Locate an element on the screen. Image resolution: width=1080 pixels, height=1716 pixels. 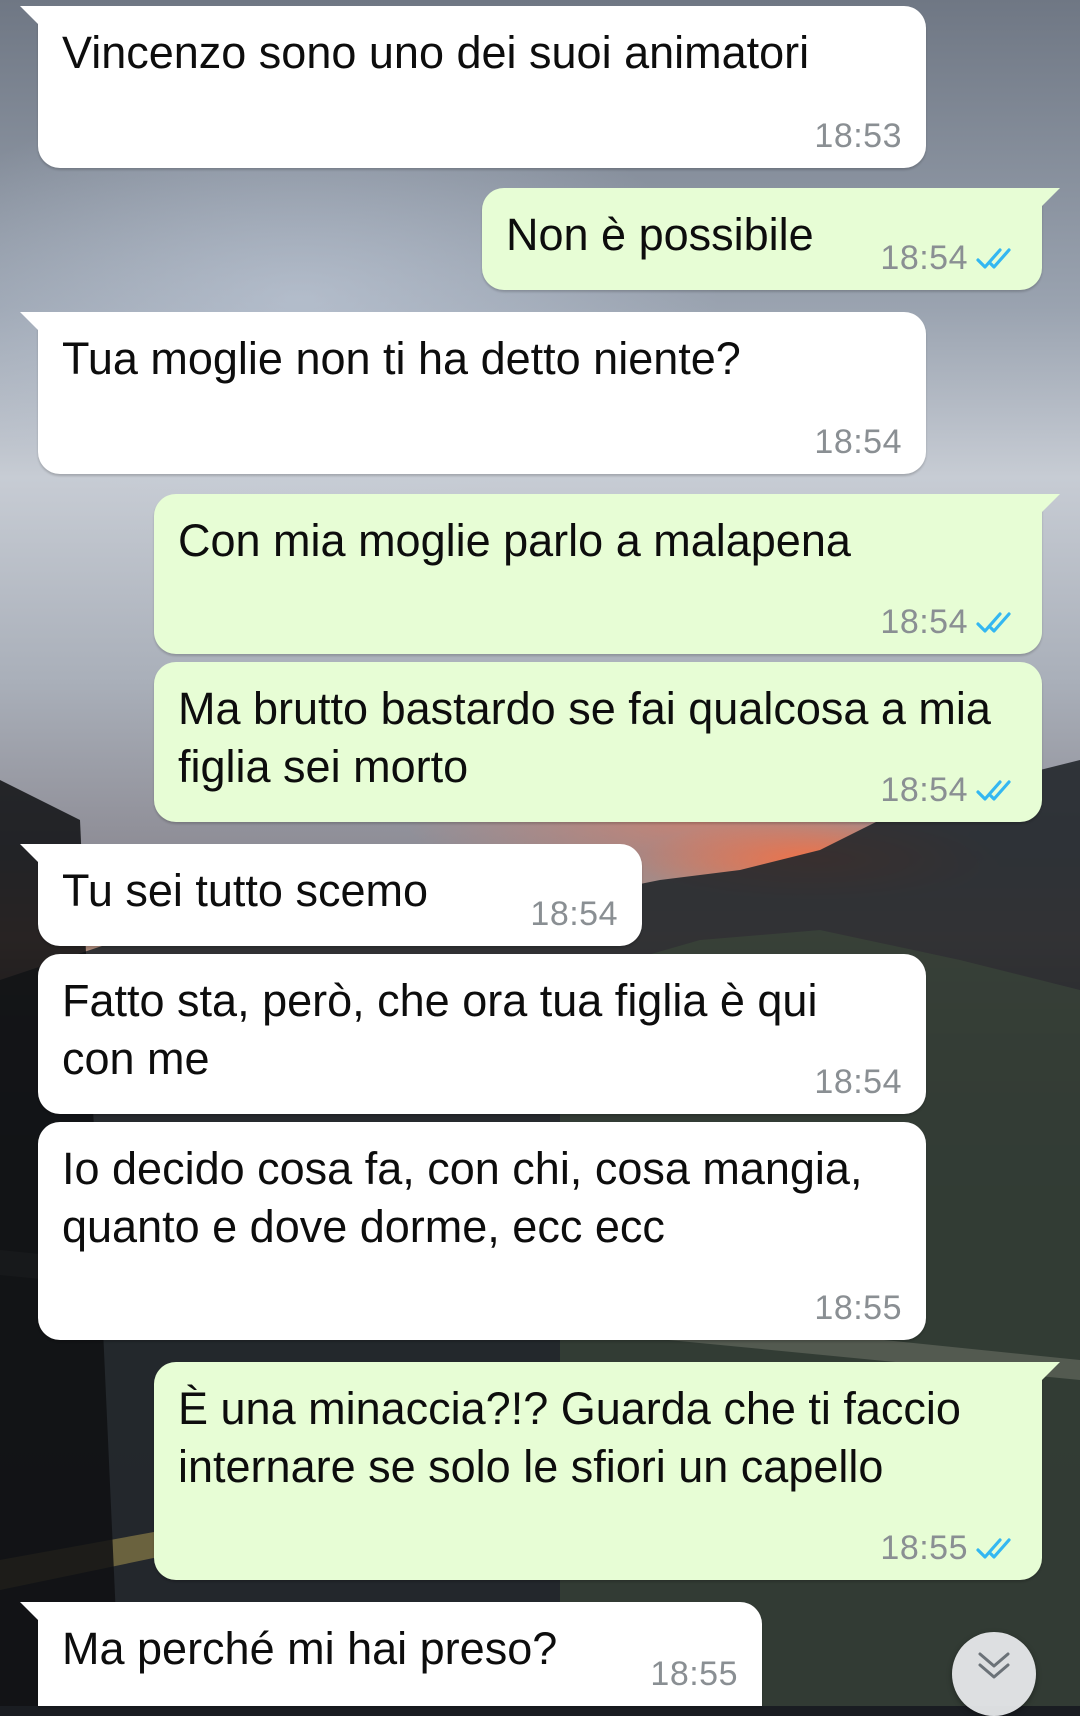
message-text: Con mia moglie parlo a malapena is located at coordinates (514, 540).